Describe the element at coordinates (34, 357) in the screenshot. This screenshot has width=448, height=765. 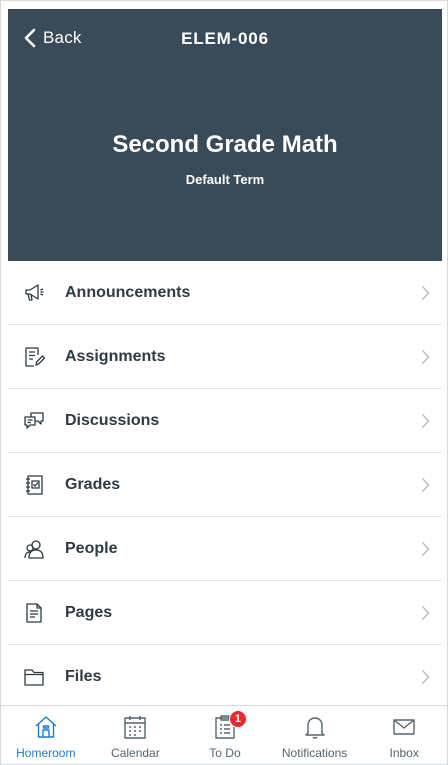
I see `assignment-icon` at that location.